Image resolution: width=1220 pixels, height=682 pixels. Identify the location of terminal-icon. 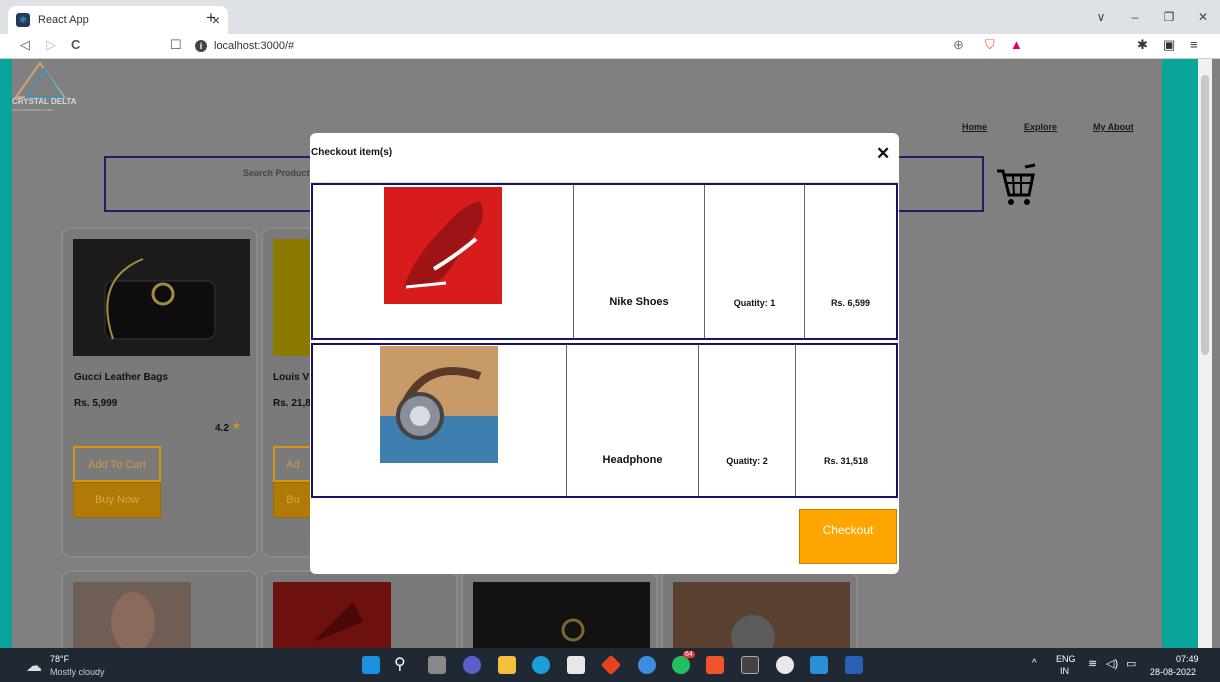
(750, 665).